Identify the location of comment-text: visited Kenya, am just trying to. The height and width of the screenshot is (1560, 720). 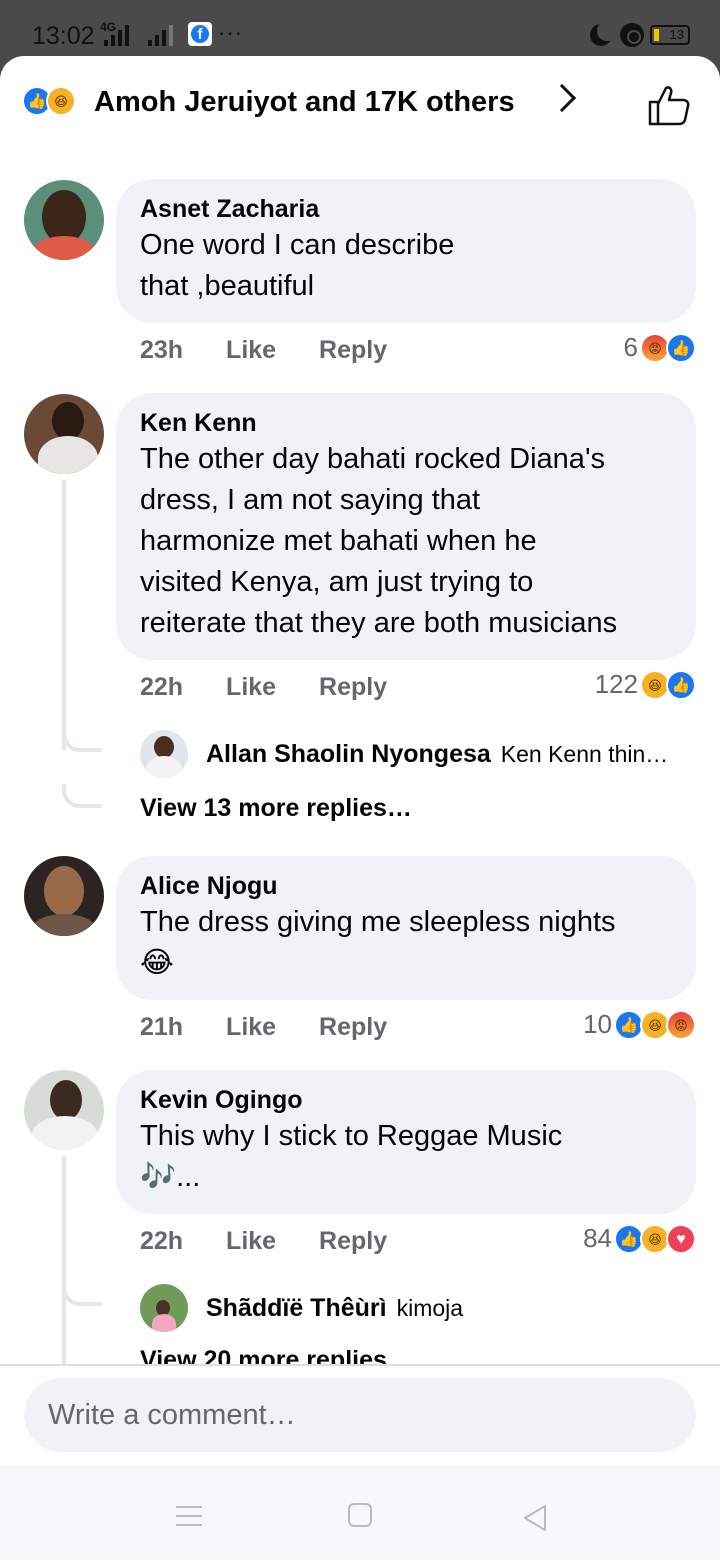
(337, 582).